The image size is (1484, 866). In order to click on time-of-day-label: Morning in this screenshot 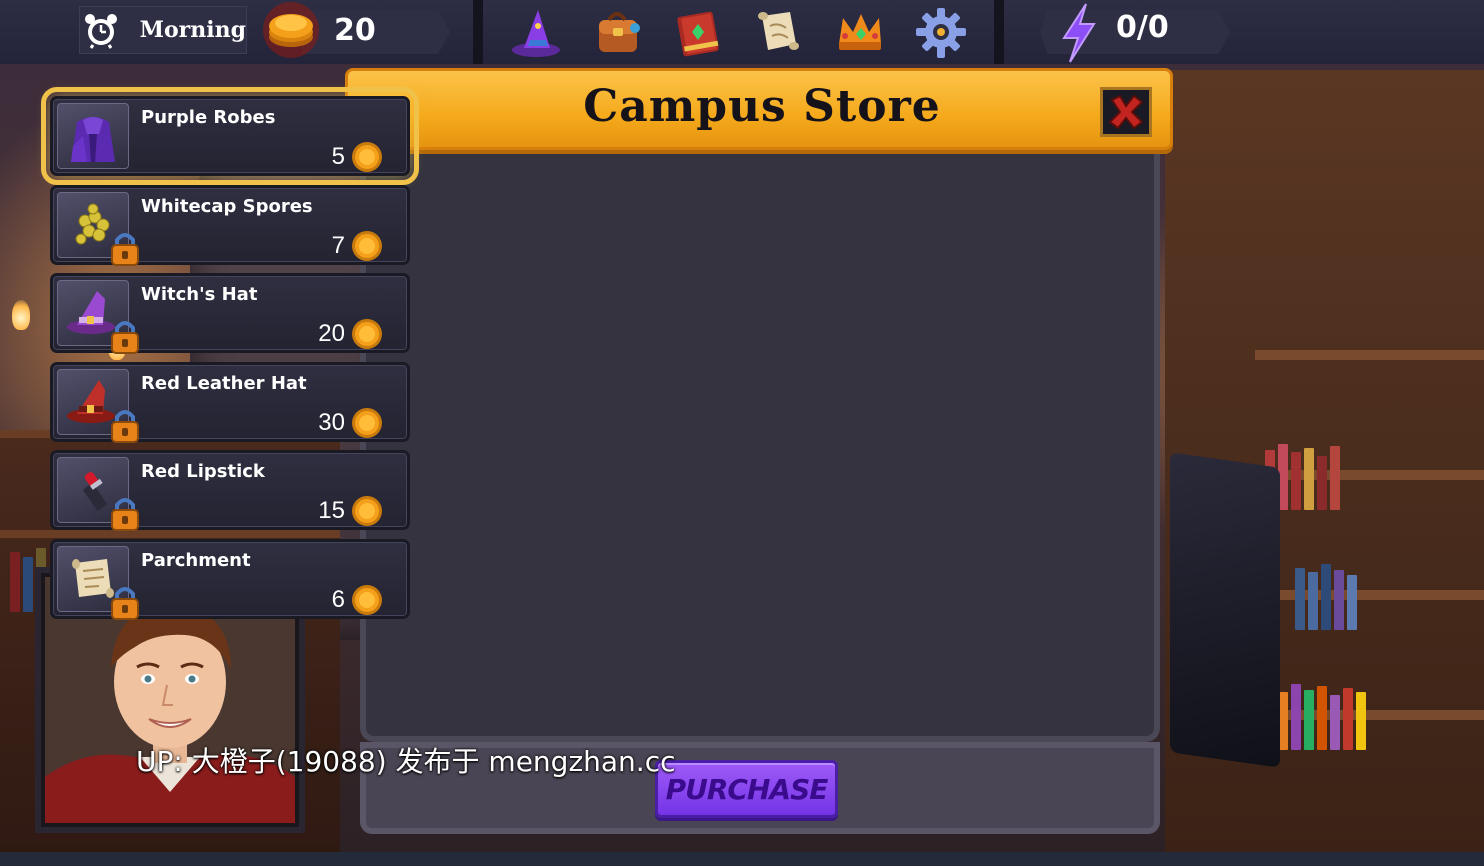, I will do `click(192, 30)`.